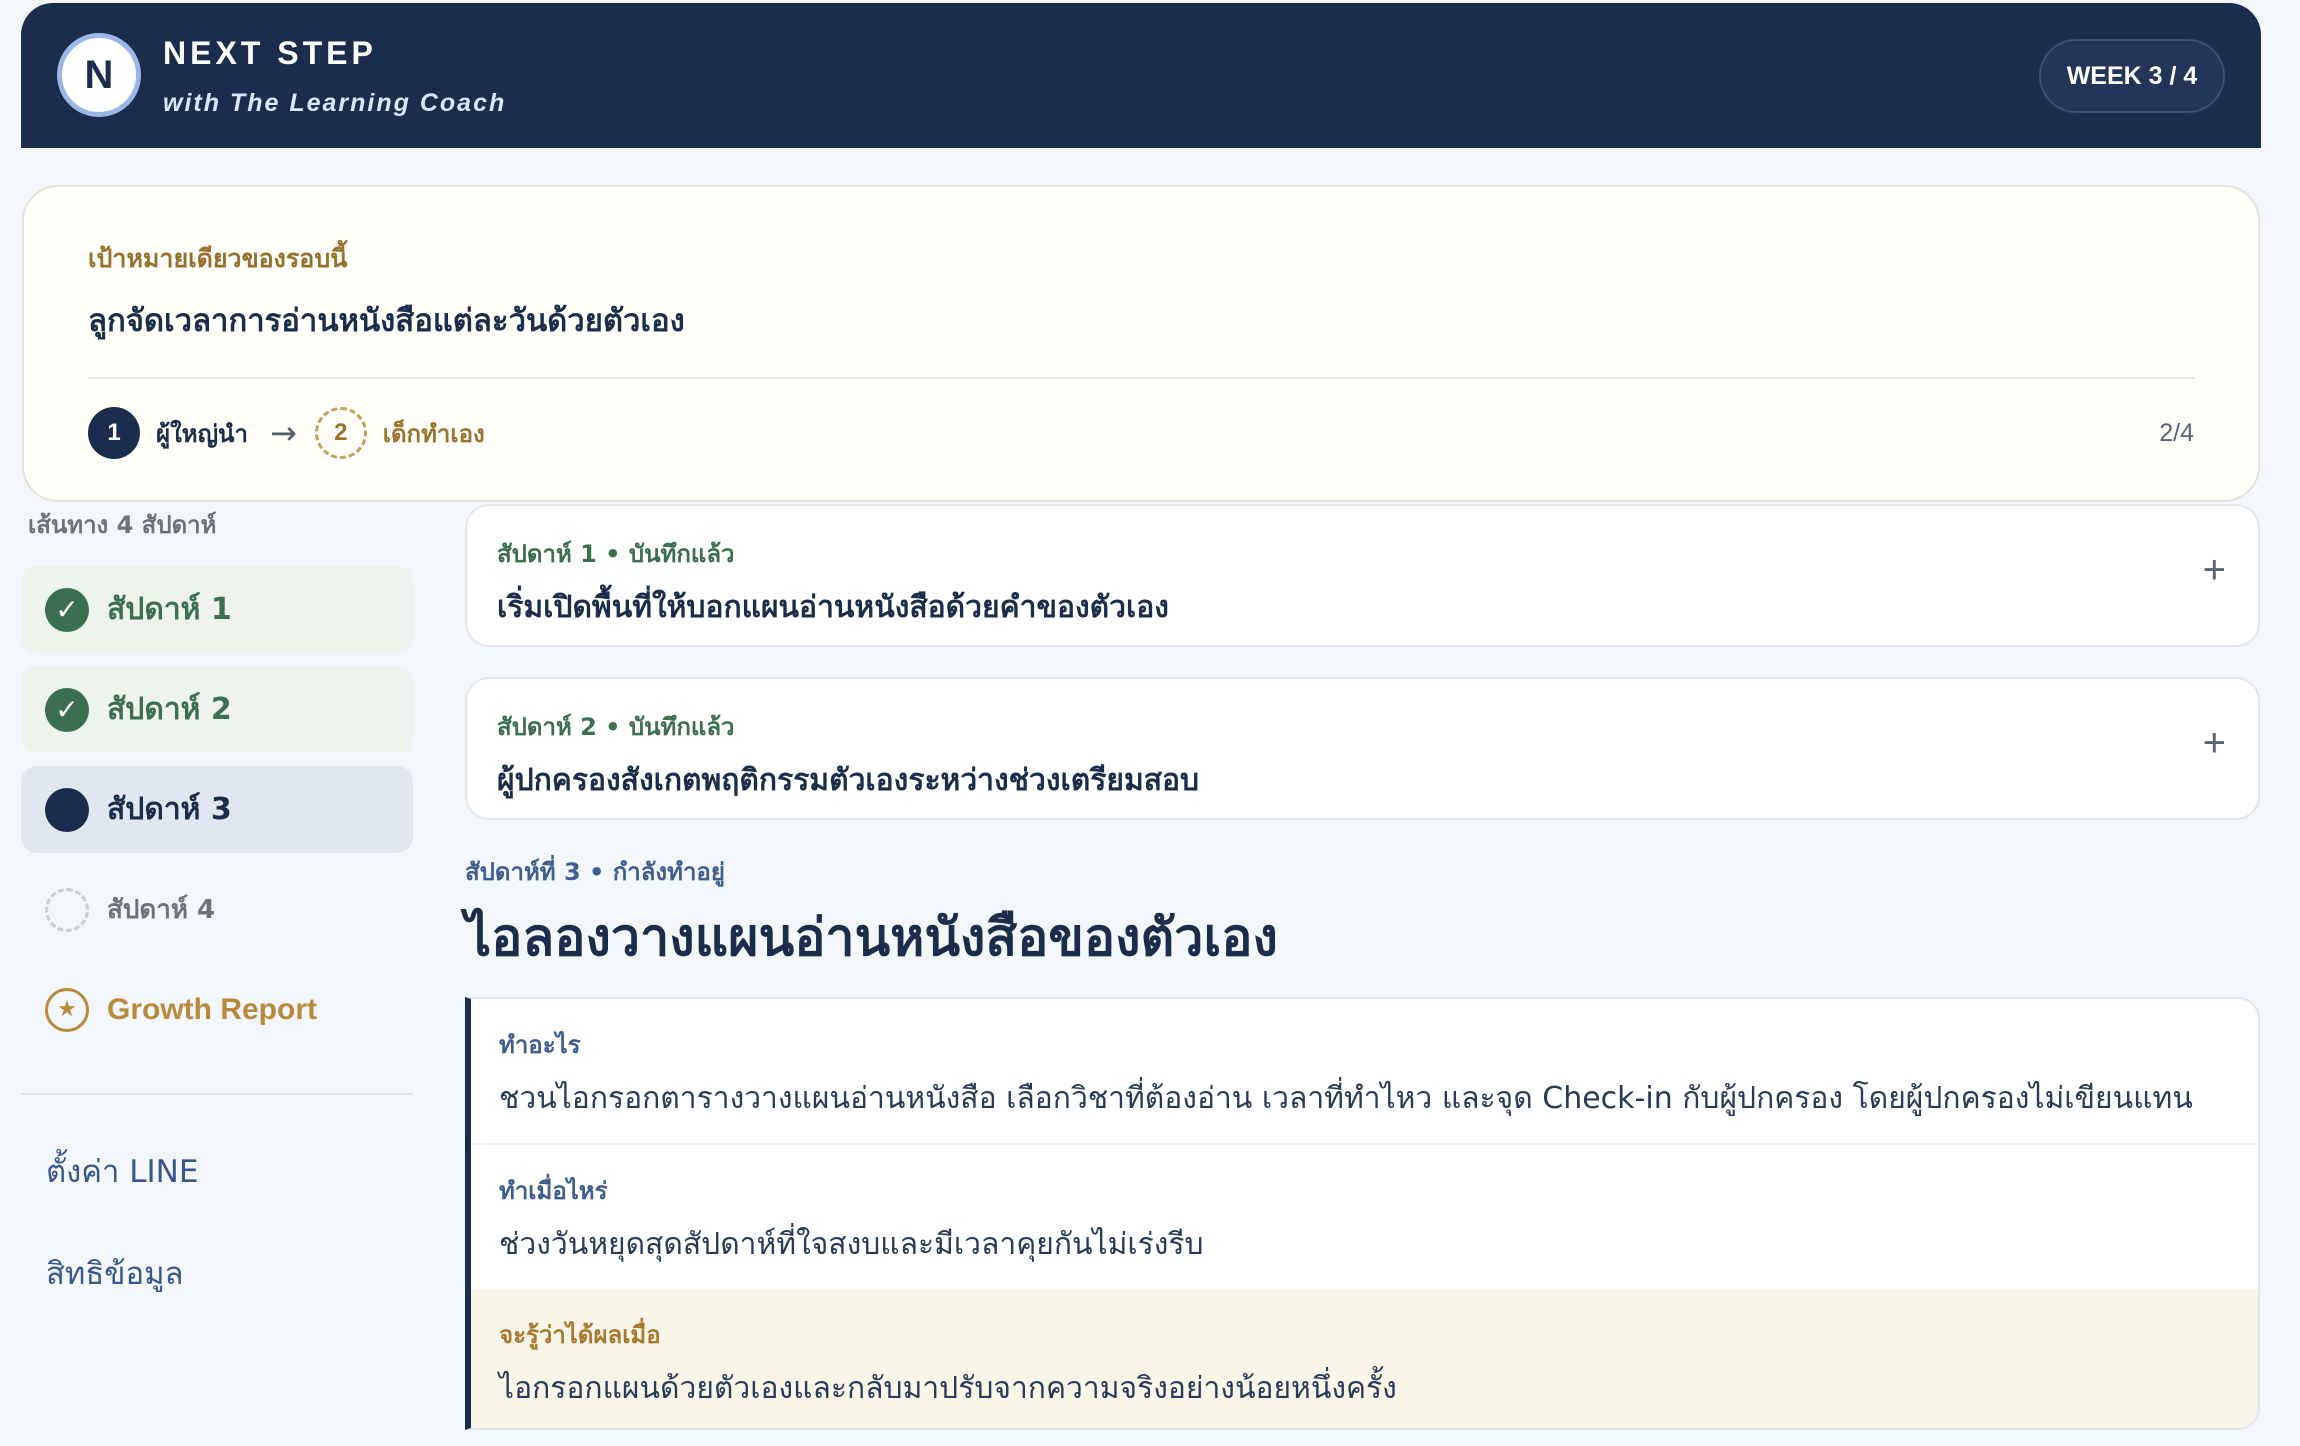 This screenshot has width=2300, height=1446. I want to click on sidebar-item-growth-report: ★ Growth Report, so click(217, 1009).